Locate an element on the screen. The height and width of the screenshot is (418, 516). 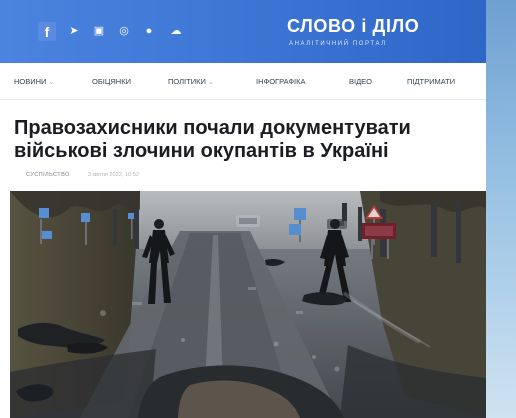
nav-item-label: ОБІЦЯНКИ is located at coordinates (111, 82).